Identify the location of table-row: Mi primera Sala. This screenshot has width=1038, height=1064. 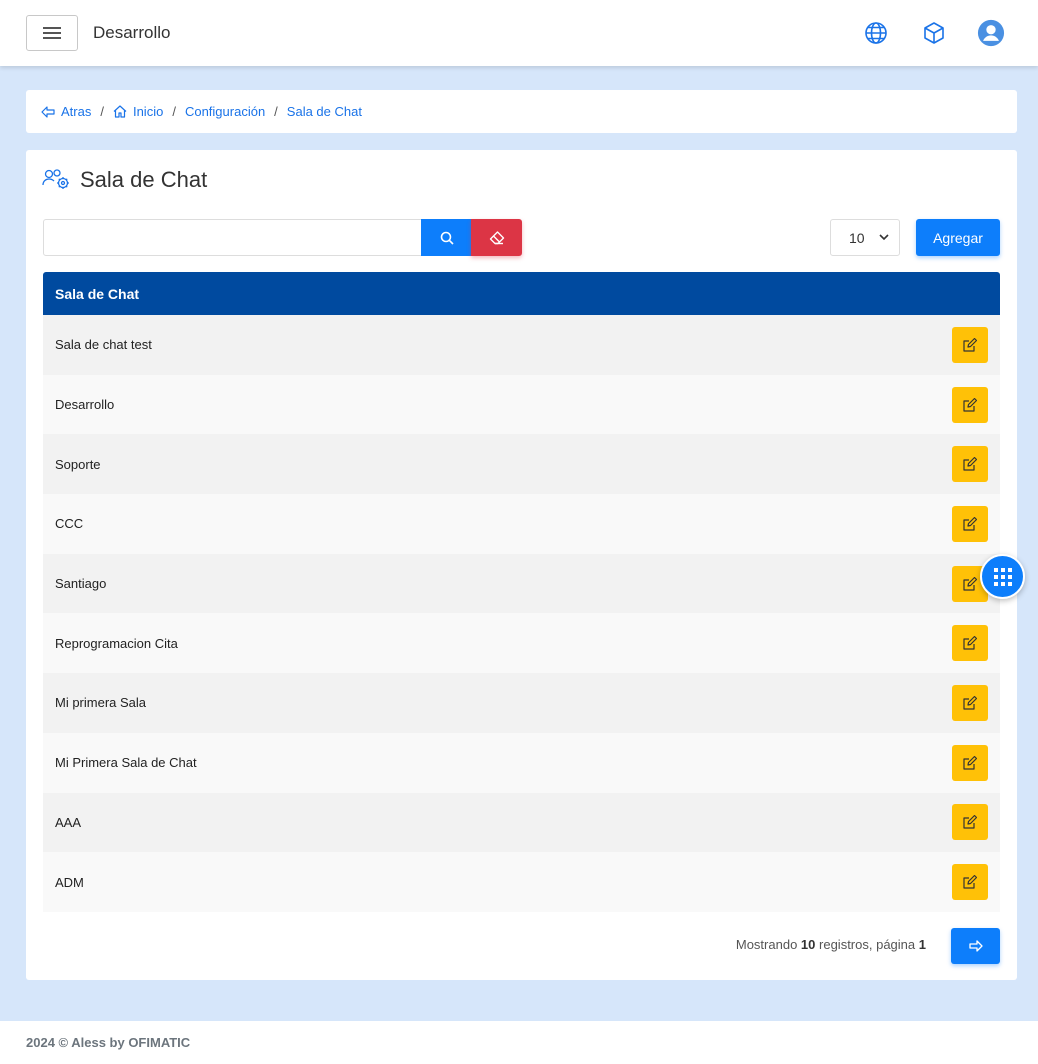
(521, 703).